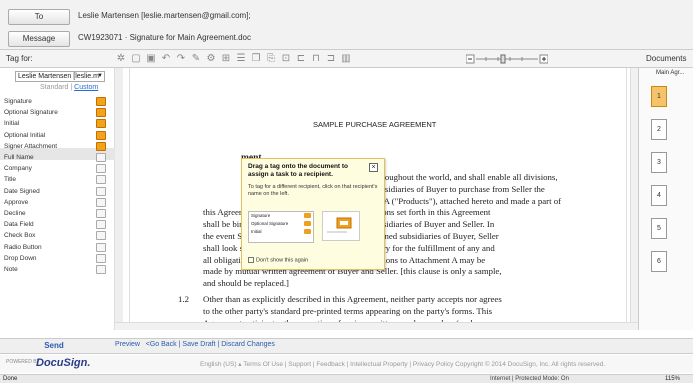 The image size is (693, 383). I want to click on documents-panel: Main Agr... 1 2 3 4 5 6, so click(665, 199).